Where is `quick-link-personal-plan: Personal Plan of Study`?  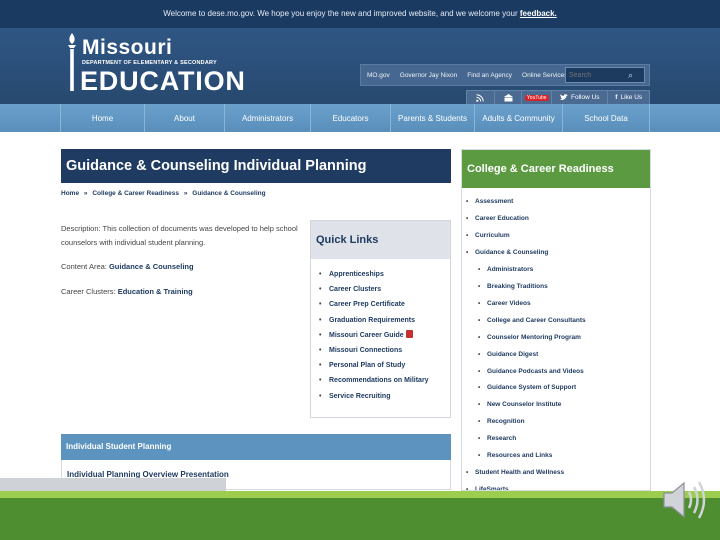 quick-link-personal-plan: Personal Plan of Study is located at coordinates (384, 365).